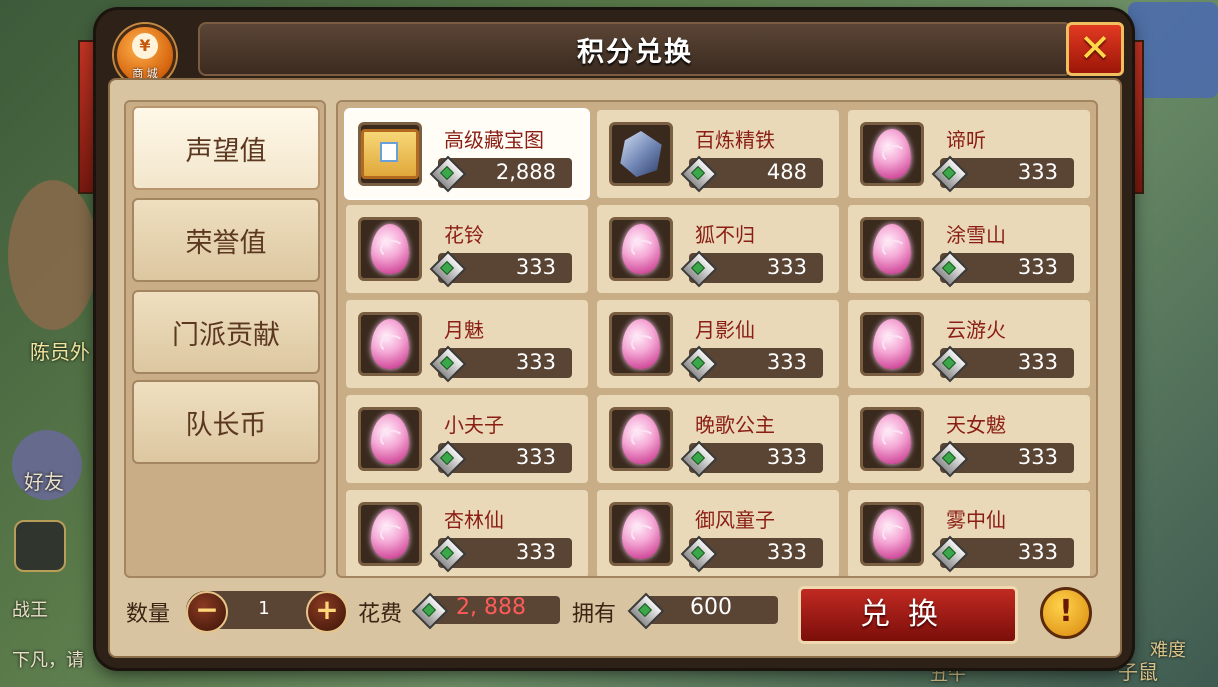 Image resolution: width=1218 pixels, height=687 pixels. I want to click on owned-label: 拥有, so click(594, 614).